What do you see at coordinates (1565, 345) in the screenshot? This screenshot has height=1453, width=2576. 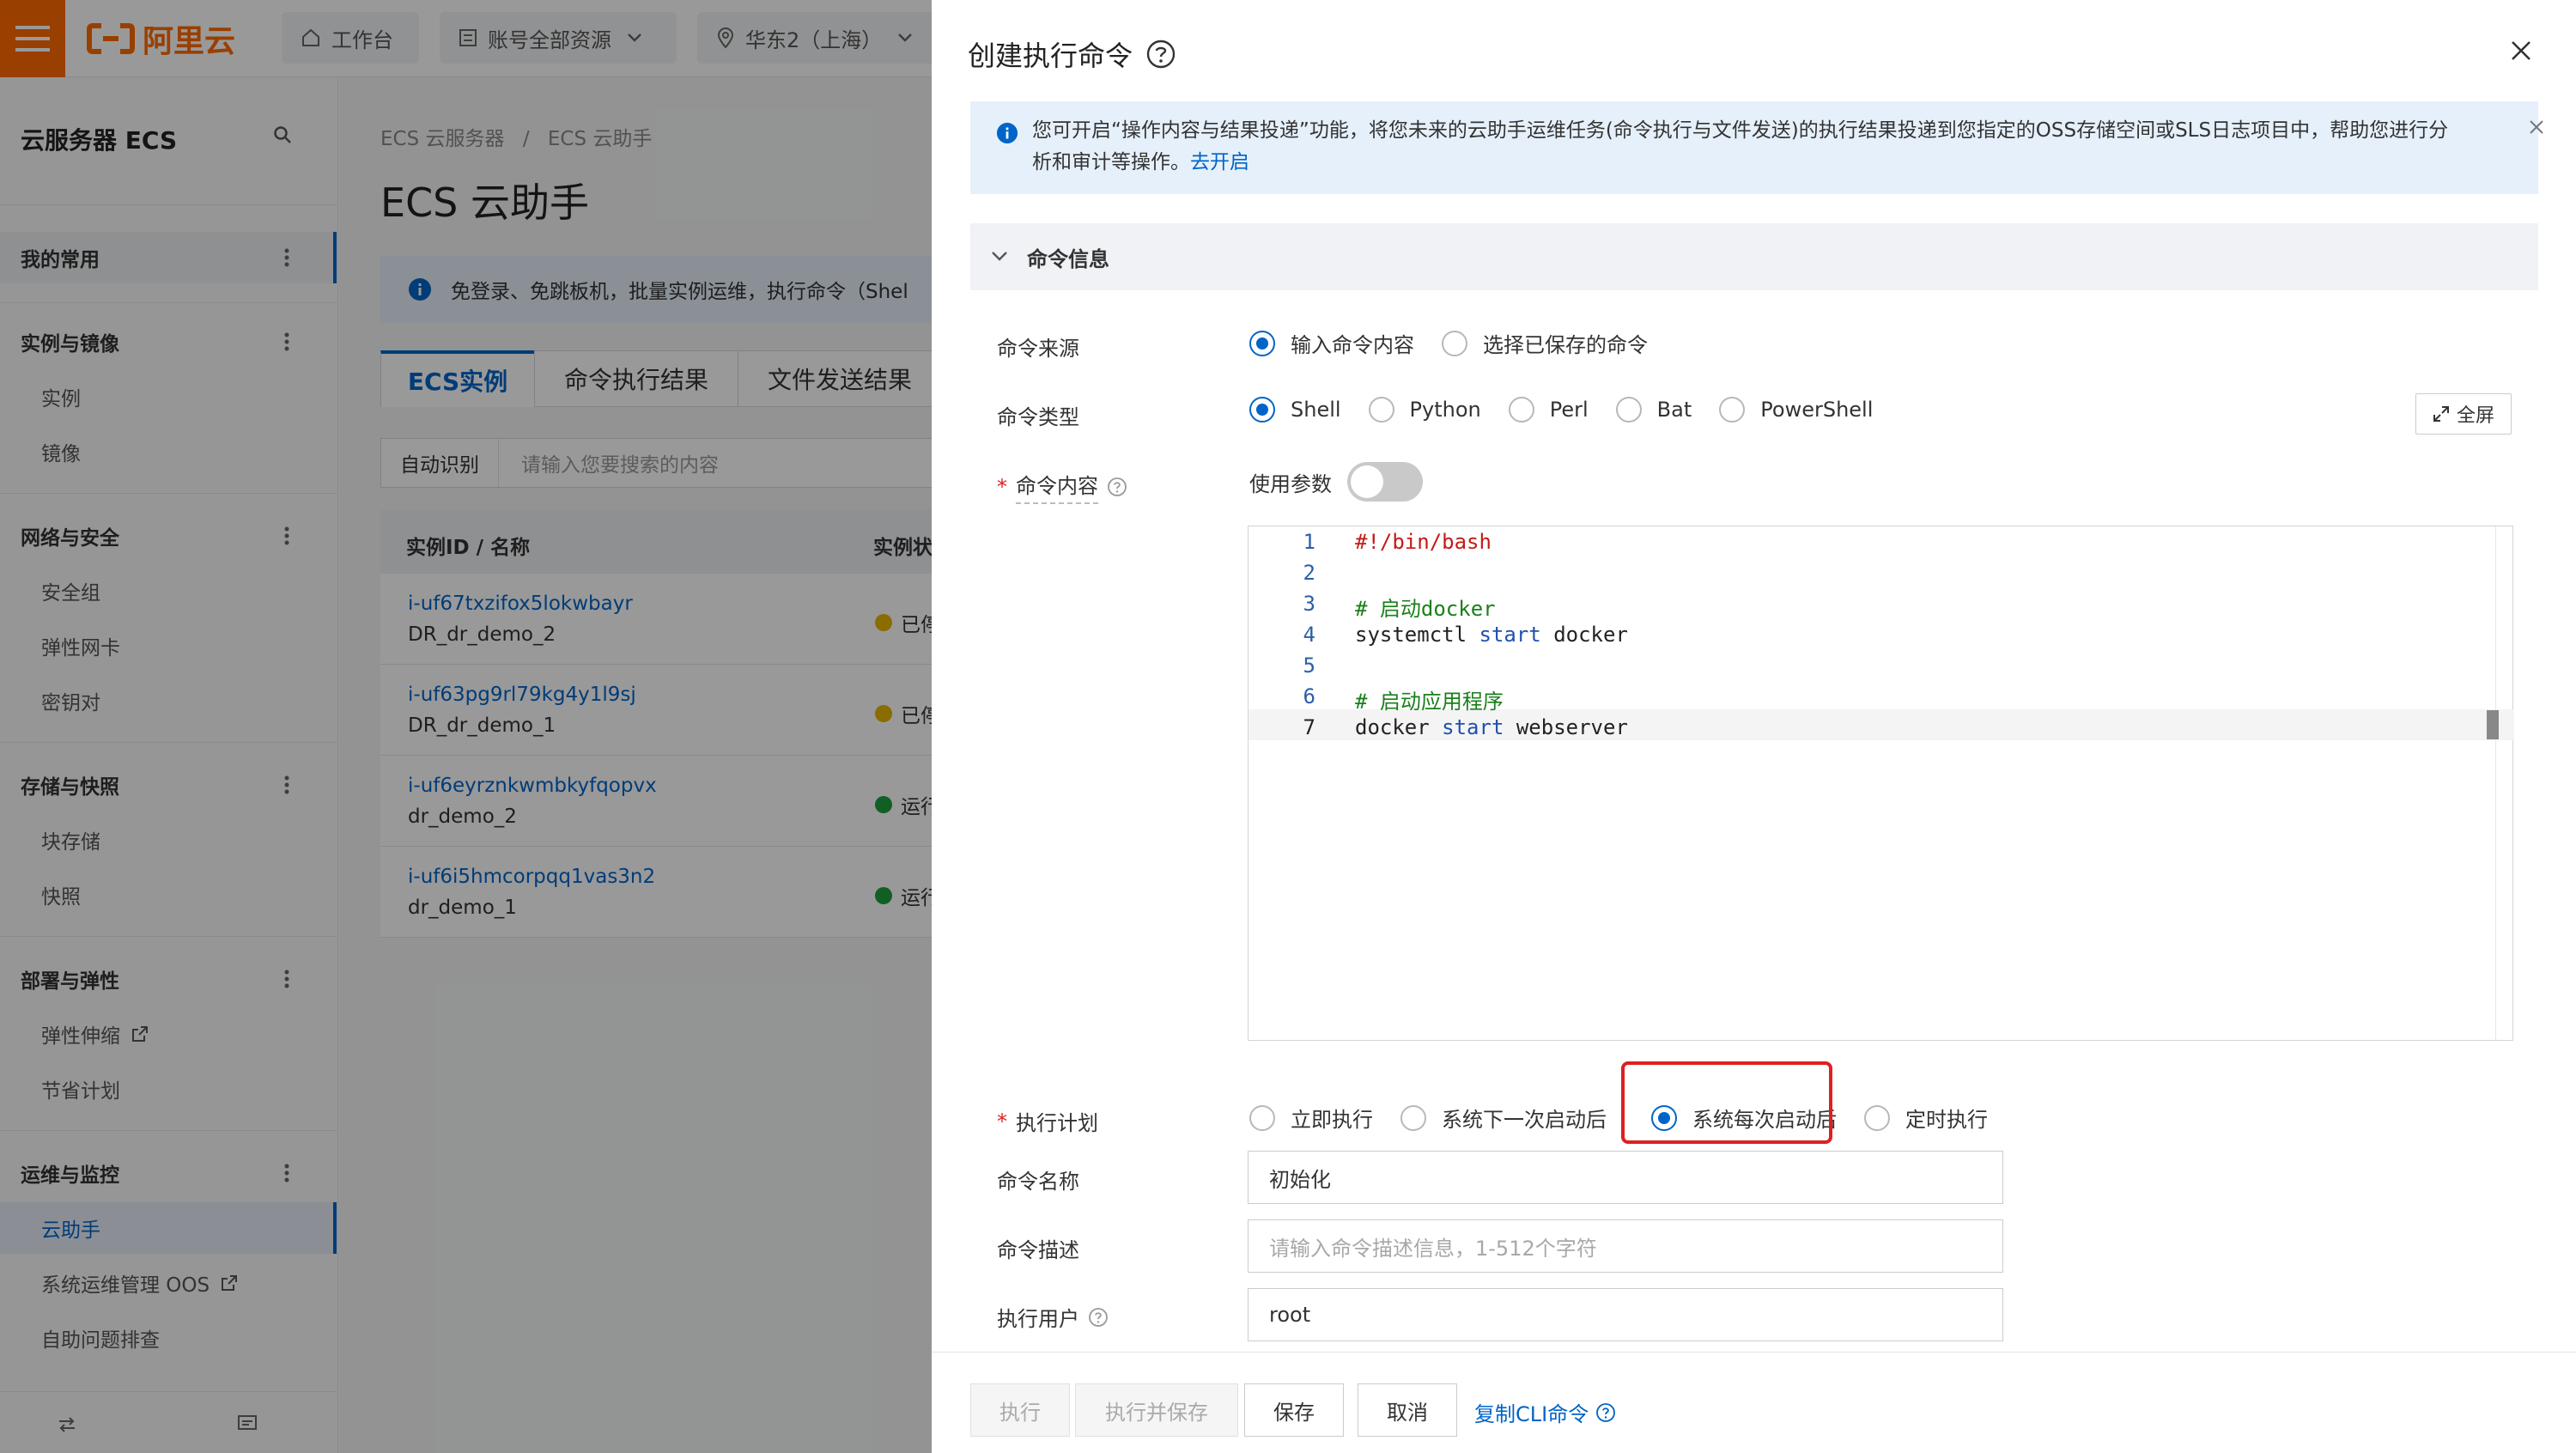 I see `radio-label: 选择已保存的命令` at bounding box center [1565, 345].